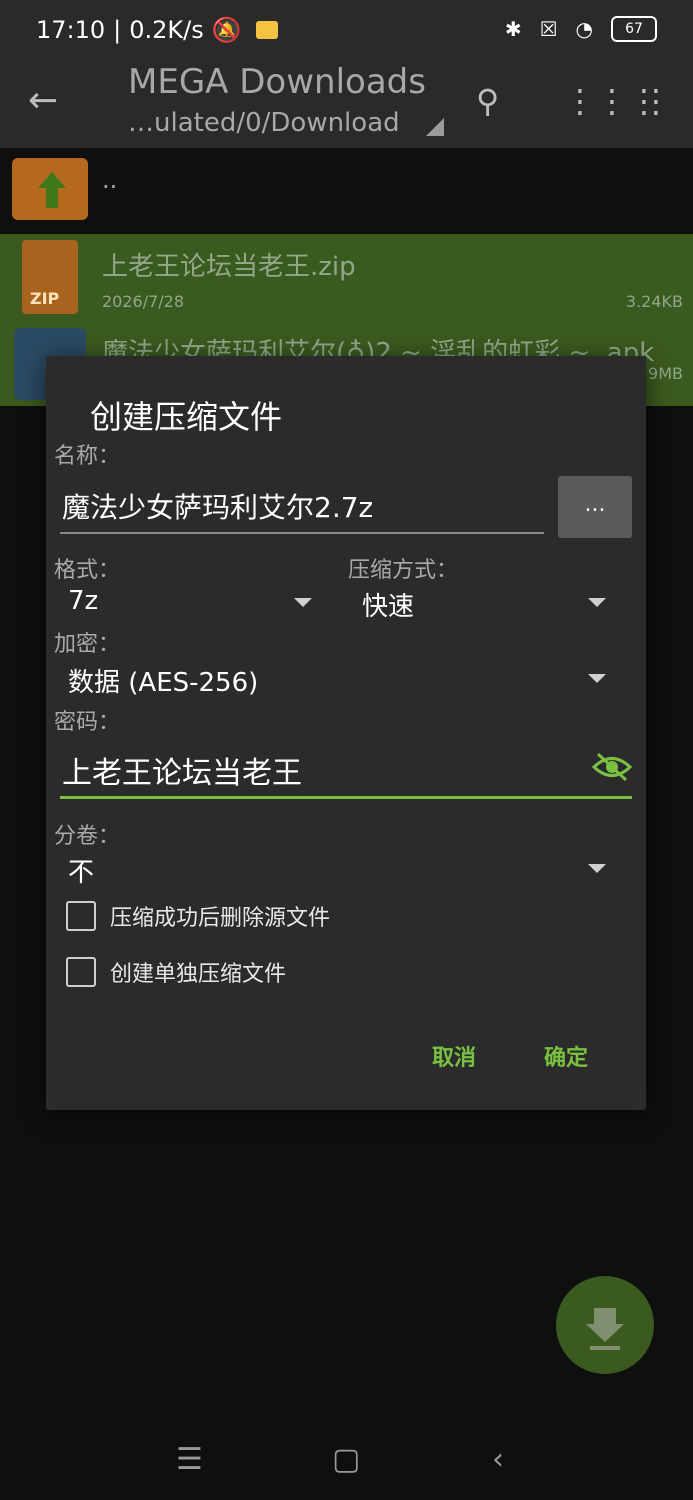  I want to click on home-icon: ▢, so click(346, 1459).